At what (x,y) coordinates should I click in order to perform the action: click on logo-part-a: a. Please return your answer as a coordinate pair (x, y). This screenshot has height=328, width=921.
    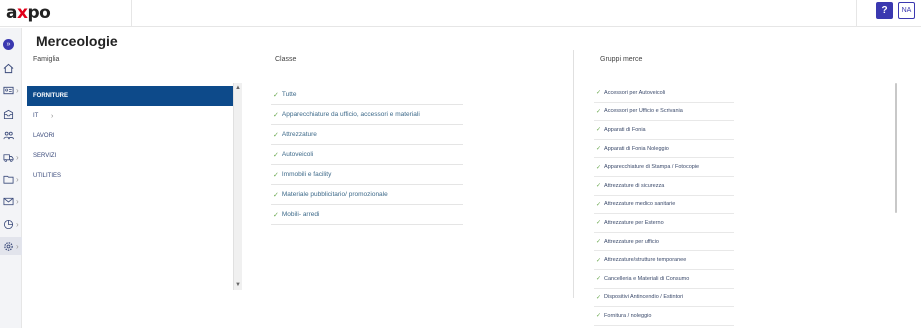
    Looking at the image, I should click on (11, 13).